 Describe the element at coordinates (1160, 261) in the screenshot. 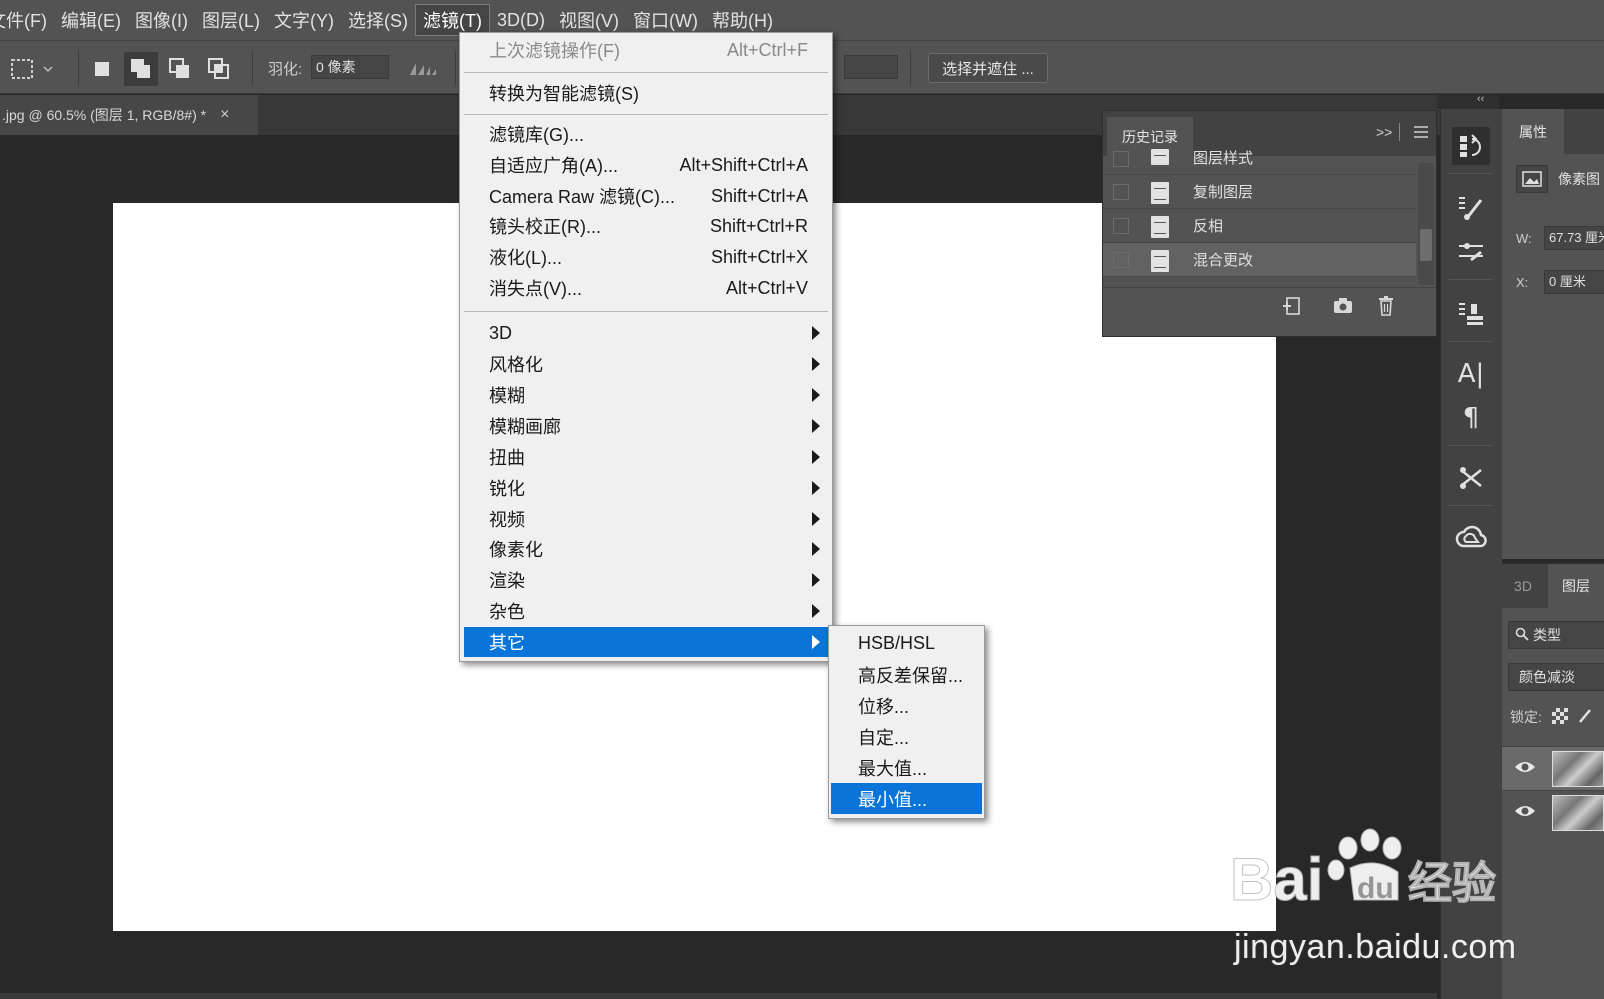

I see `history-state-icon` at that location.